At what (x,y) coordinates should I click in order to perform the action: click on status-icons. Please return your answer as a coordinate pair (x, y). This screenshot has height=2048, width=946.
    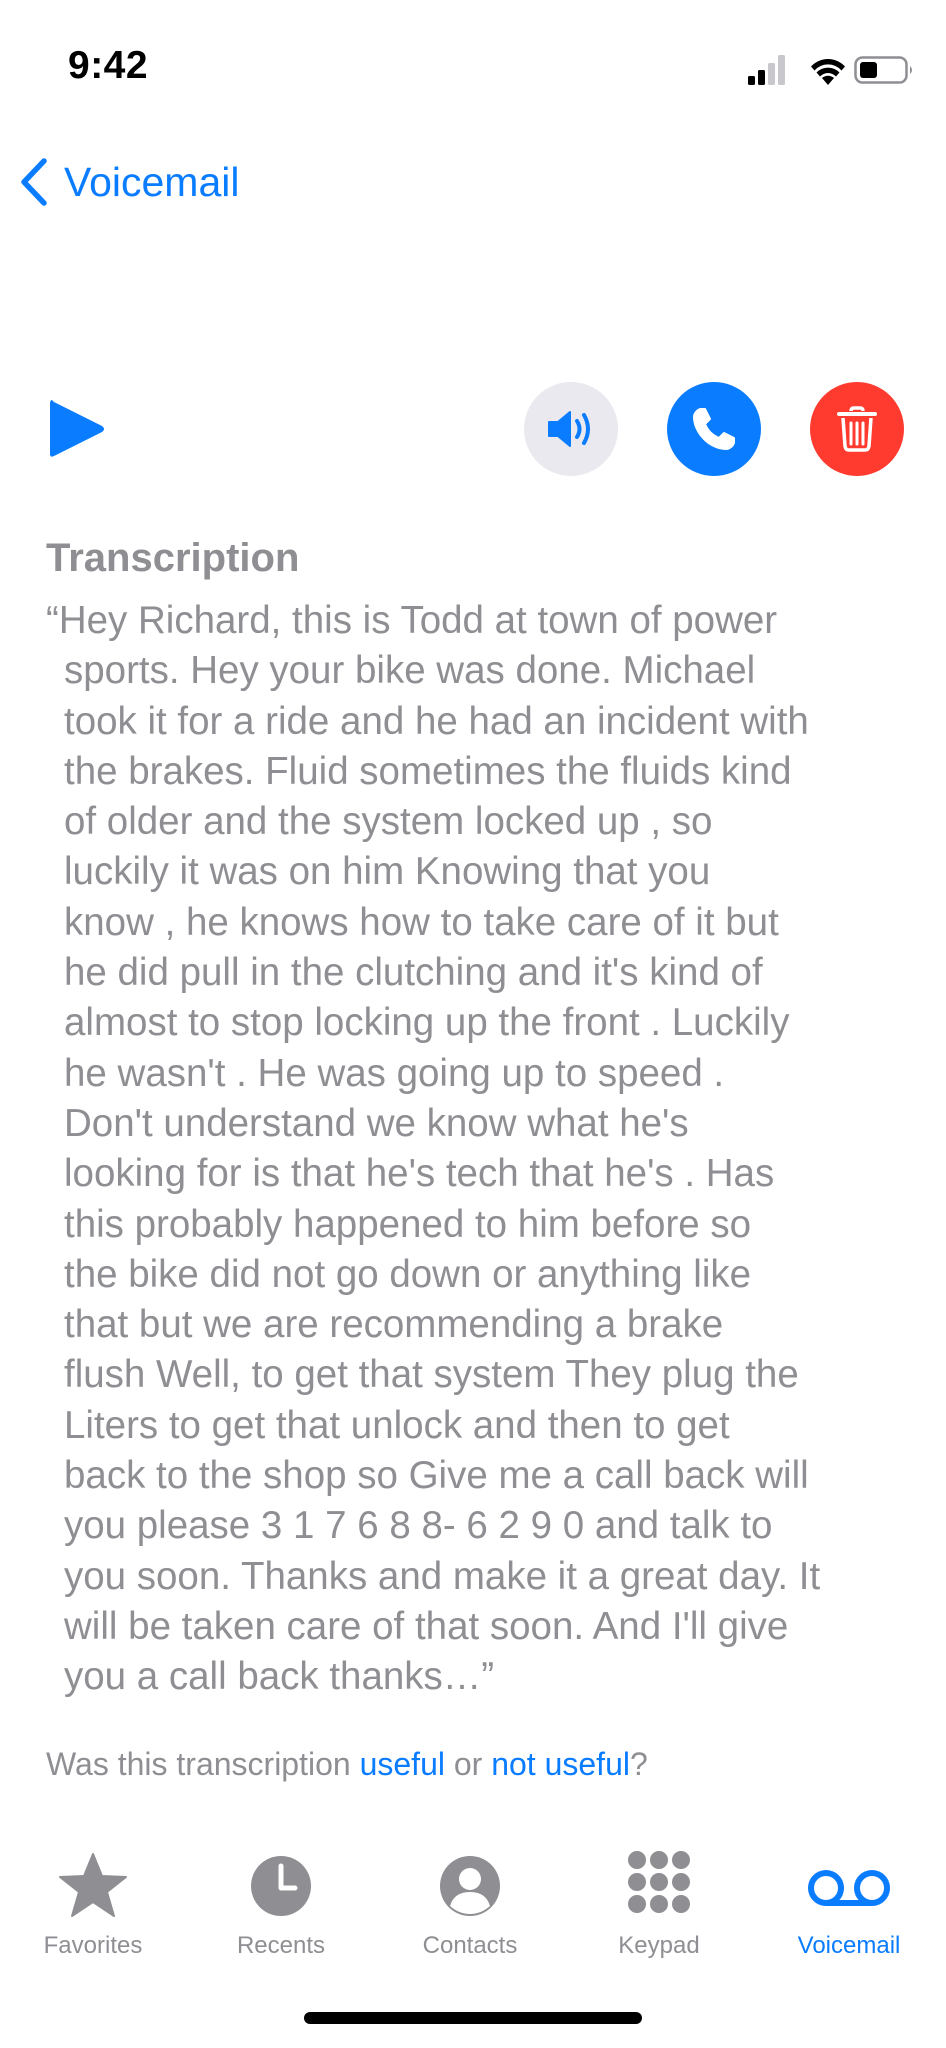
    Looking at the image, I should click on (830, 70).